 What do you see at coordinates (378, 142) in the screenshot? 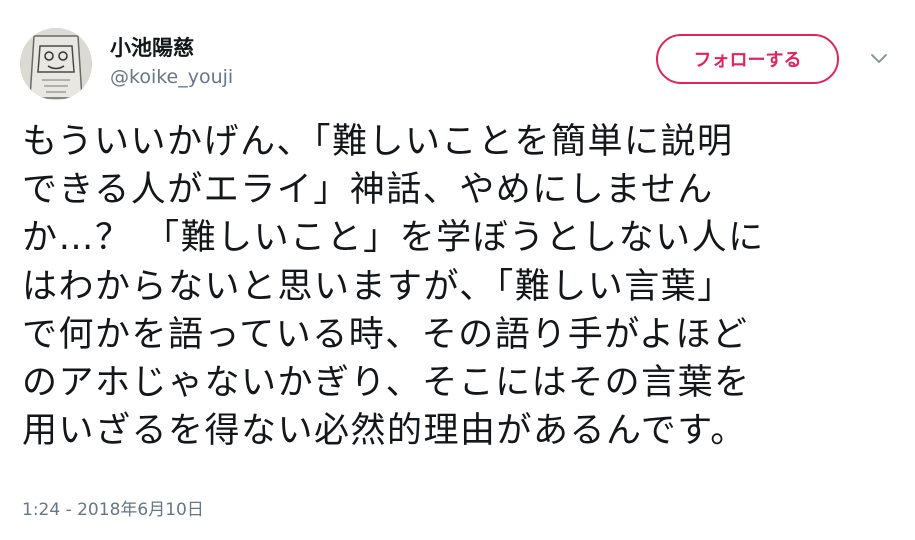
I see `tweet-text-line: もういいかげん、「難しいことを簡単に説明` at bounding box center [378, 142].